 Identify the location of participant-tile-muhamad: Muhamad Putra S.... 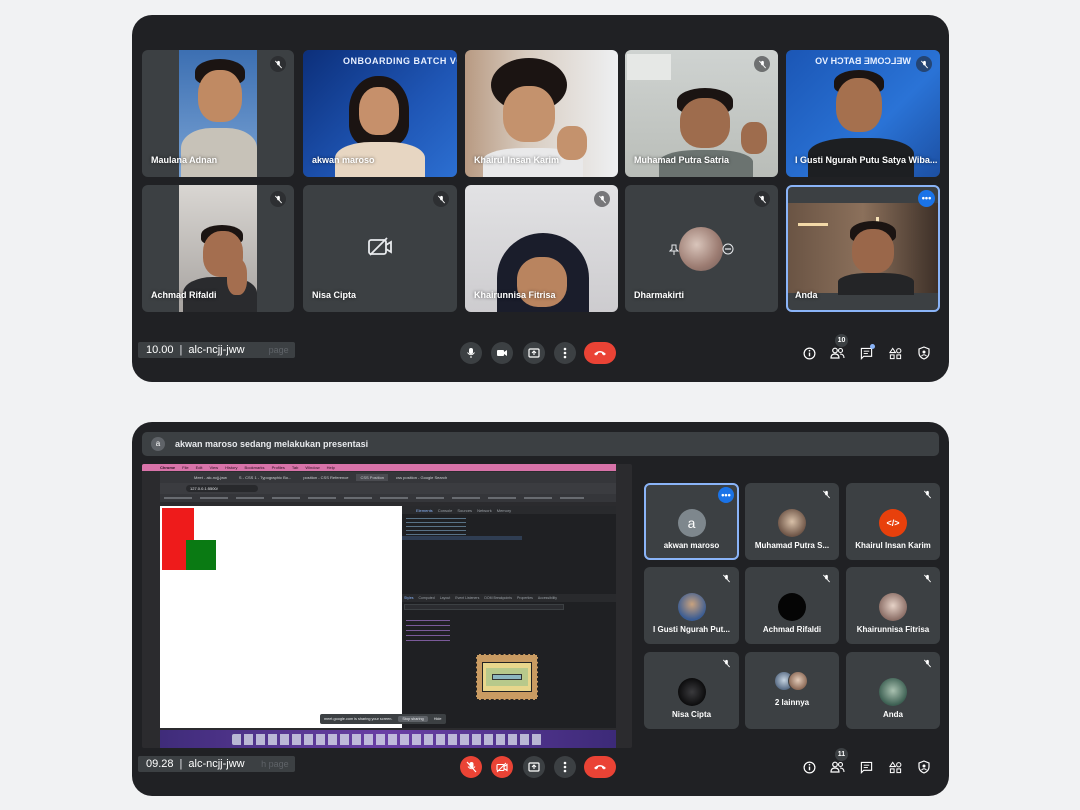
(792, 521).